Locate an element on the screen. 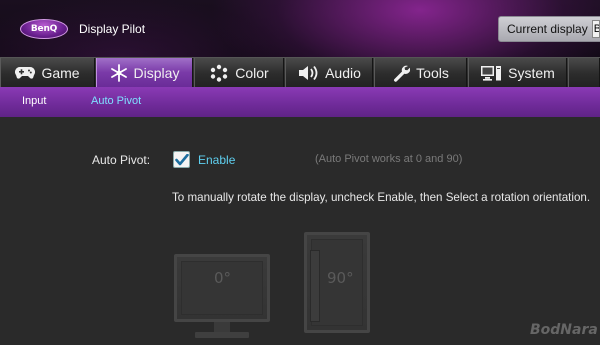 The width and height of the screenshot is (600, 345). logo-text: BenQ is located at coordinates (44, 29).